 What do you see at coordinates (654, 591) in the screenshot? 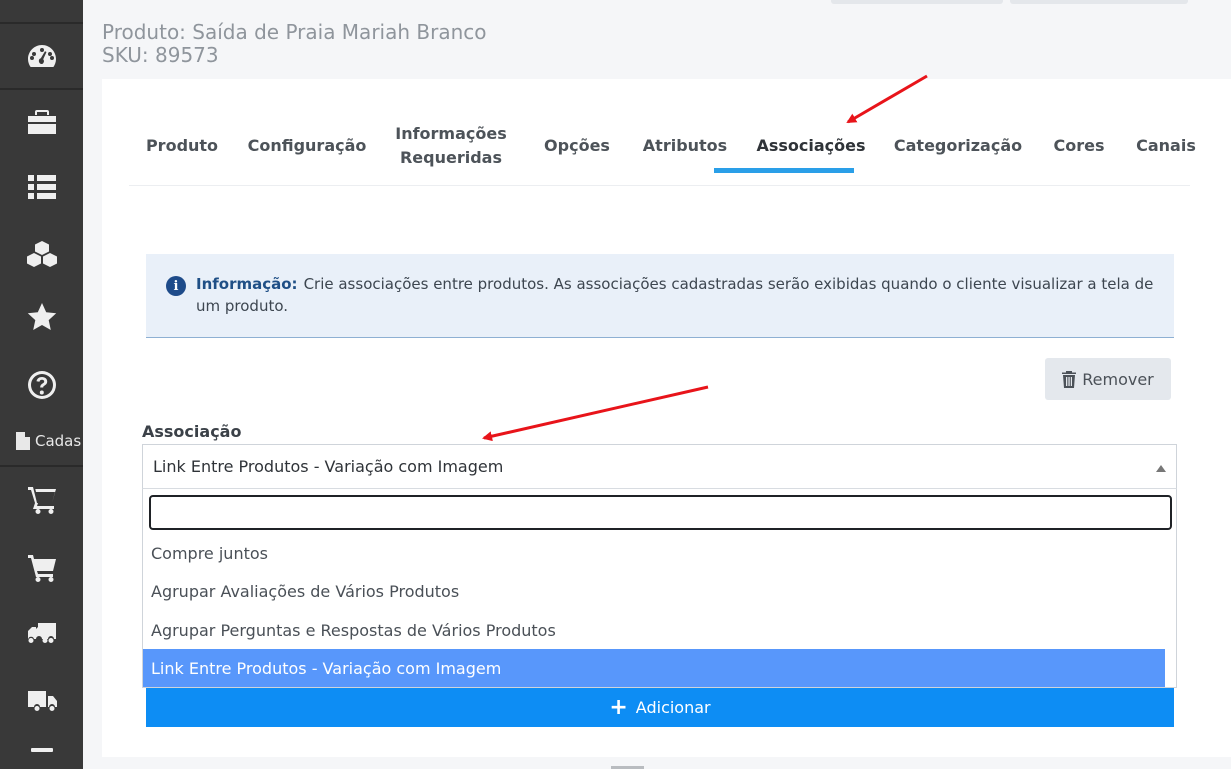
I see `dropdown-option: Agrupar Avaliações de Vários Produtos` at bounding box center [654, 591].